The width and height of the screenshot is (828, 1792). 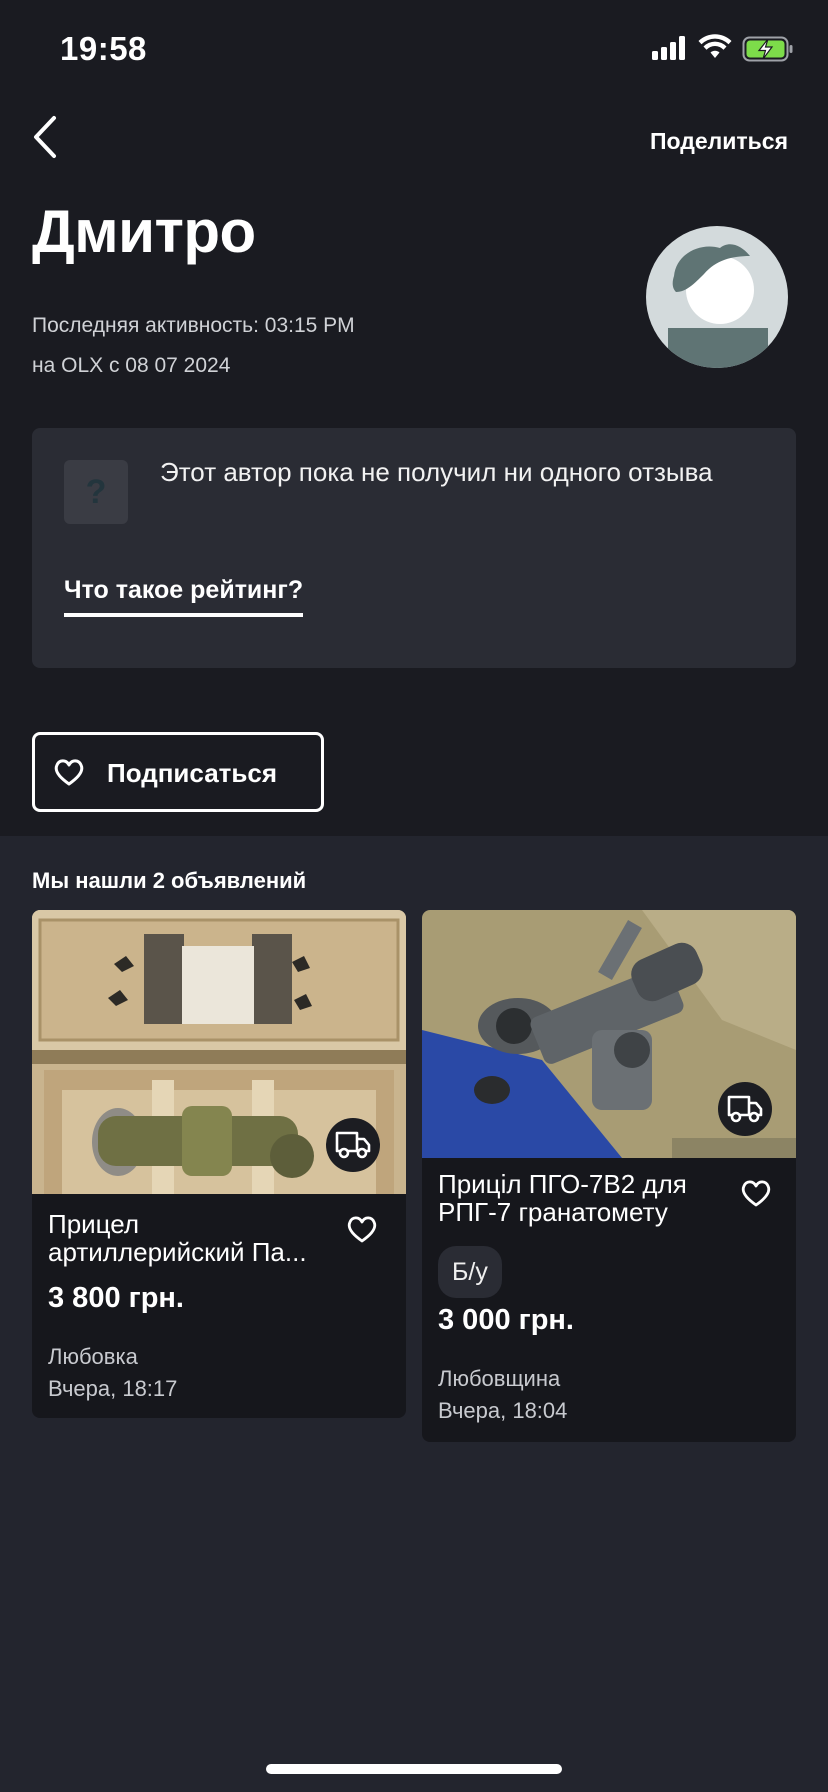 I want to click on subscribe-label: Подписаться, so click(x=192, y=773).